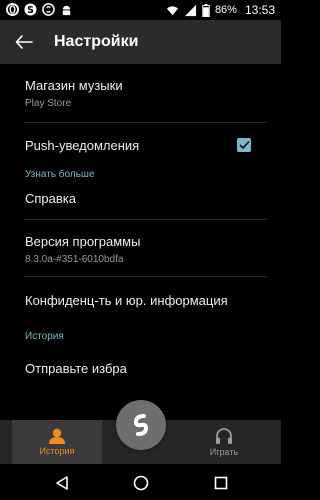  I want to click on shazam-icon, so click(48, 9).